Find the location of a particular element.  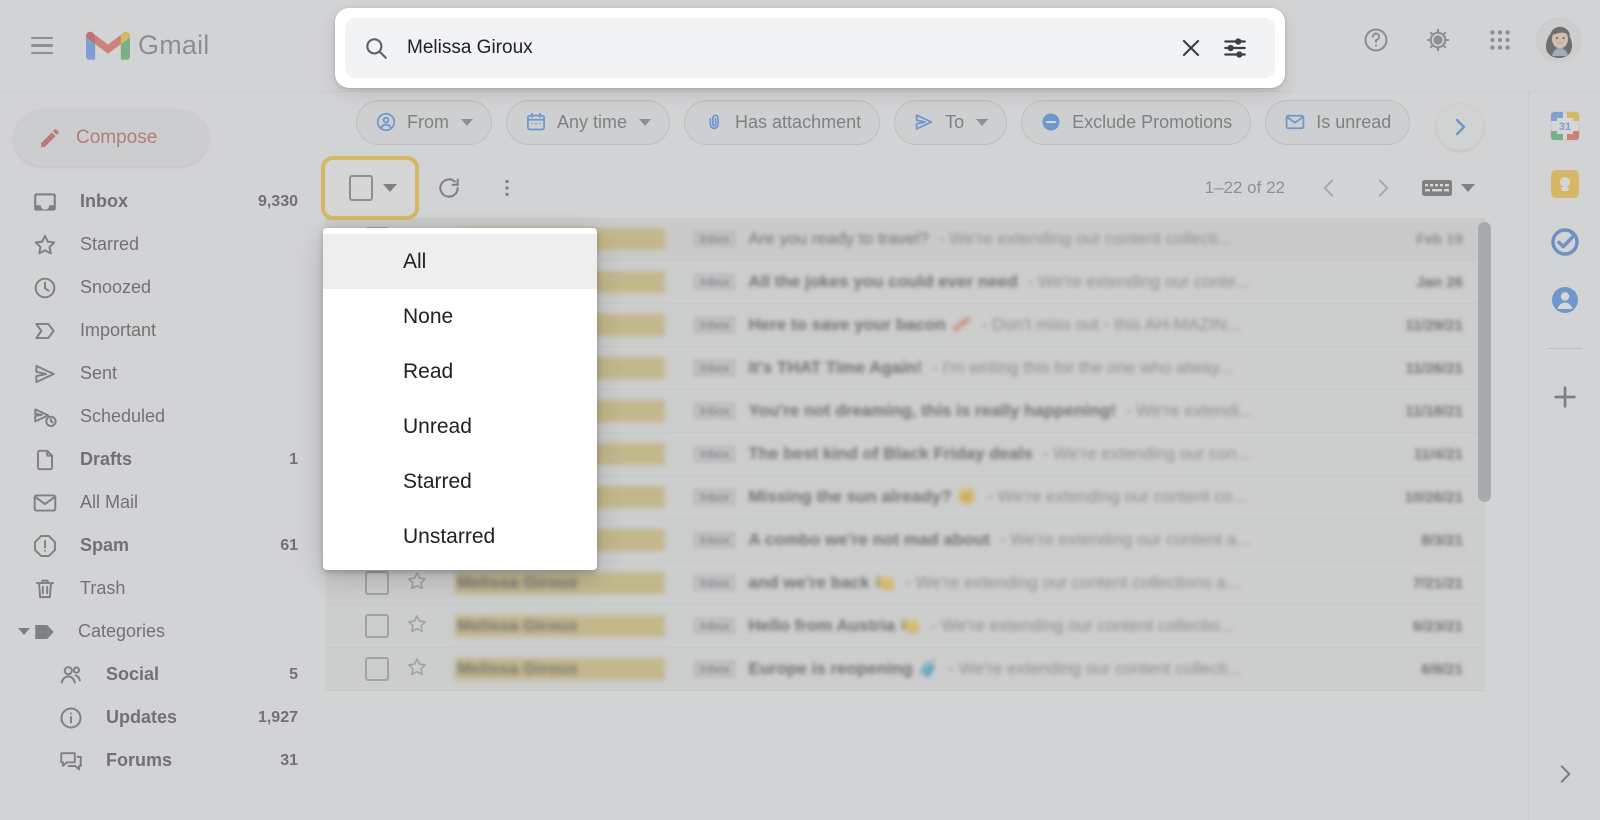

side-panel-expand-button is located at coordinates (1565, 776).